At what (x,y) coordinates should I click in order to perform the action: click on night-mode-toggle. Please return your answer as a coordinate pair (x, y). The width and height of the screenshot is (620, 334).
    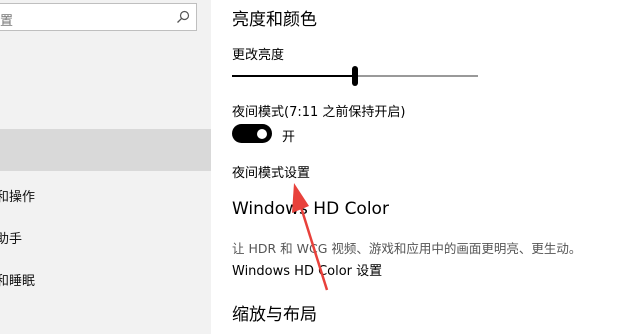
    Looking at the image, I should click on (252, 133).